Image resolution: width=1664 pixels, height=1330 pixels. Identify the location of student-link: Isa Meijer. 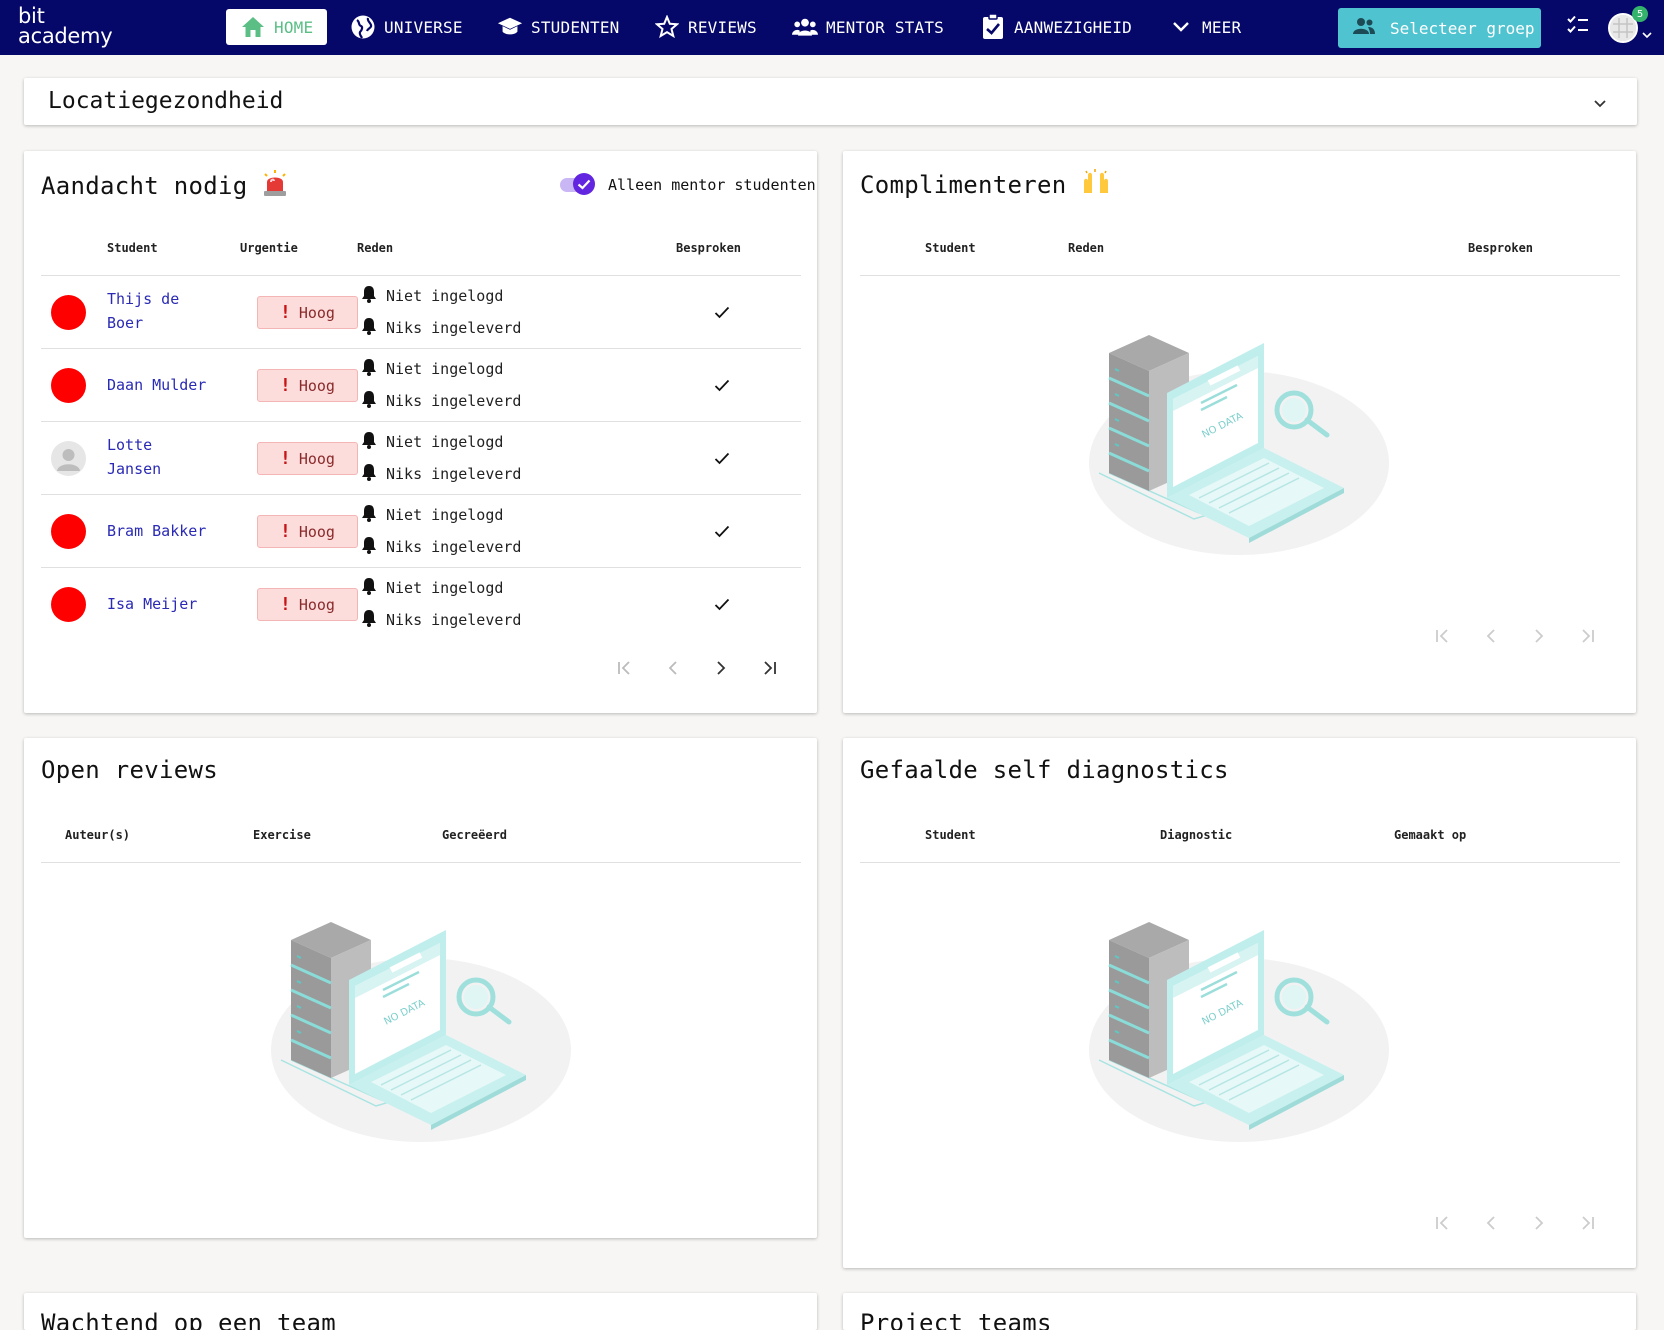
(162, 604).